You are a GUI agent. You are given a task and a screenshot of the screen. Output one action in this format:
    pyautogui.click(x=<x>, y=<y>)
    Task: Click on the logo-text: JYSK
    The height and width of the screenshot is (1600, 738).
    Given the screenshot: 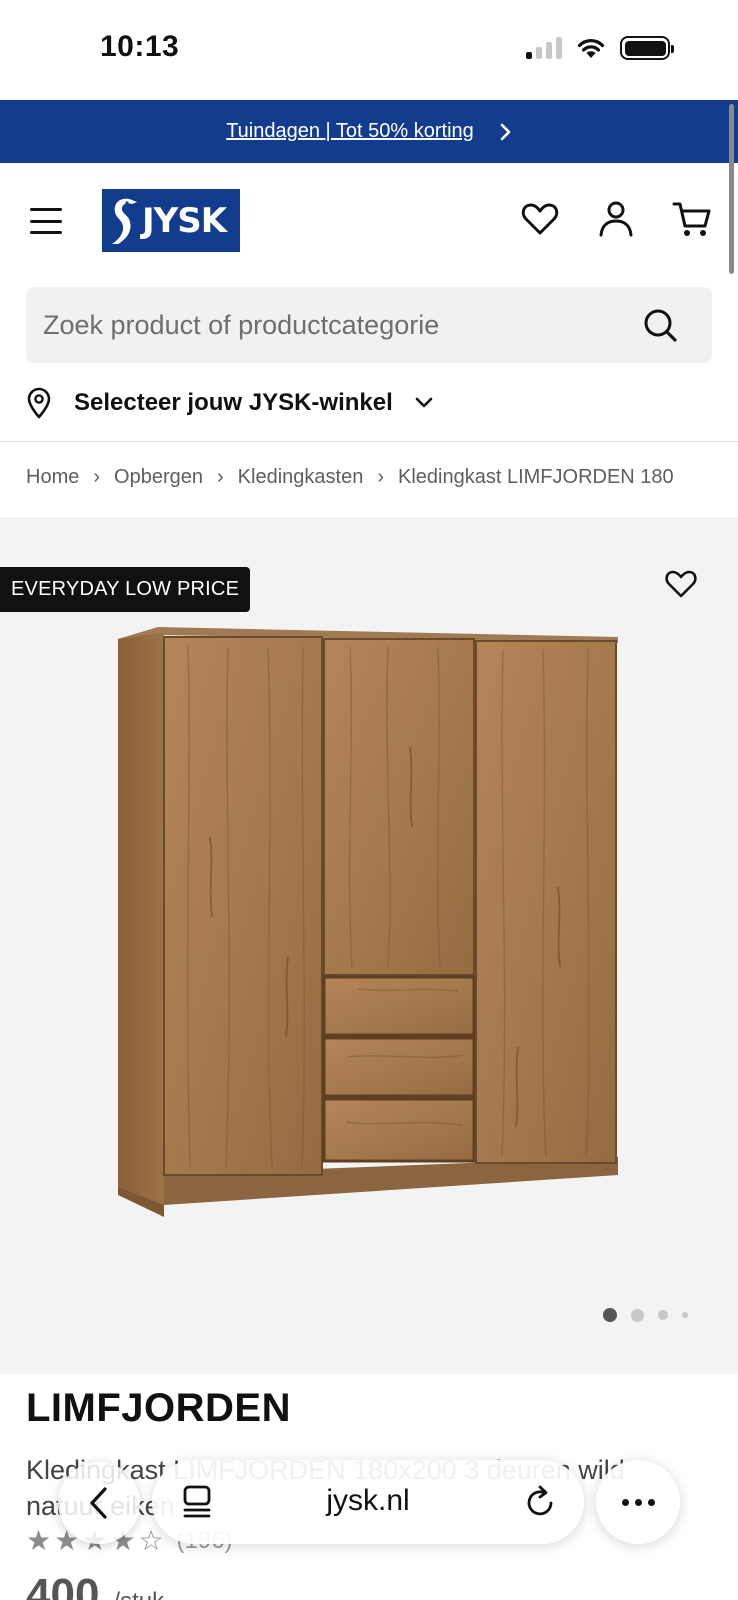 What is the action you would take?
    pyautogui.click(x=184, y=220)
    